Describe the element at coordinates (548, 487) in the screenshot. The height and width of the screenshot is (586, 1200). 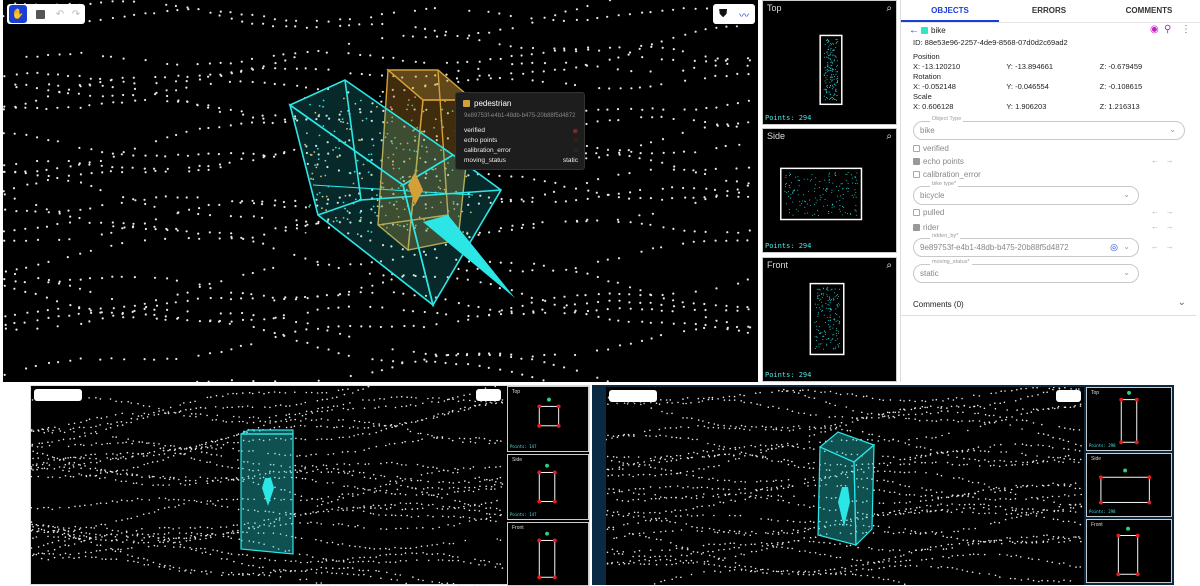
I see `side-view: Side Points: 147` at that location.